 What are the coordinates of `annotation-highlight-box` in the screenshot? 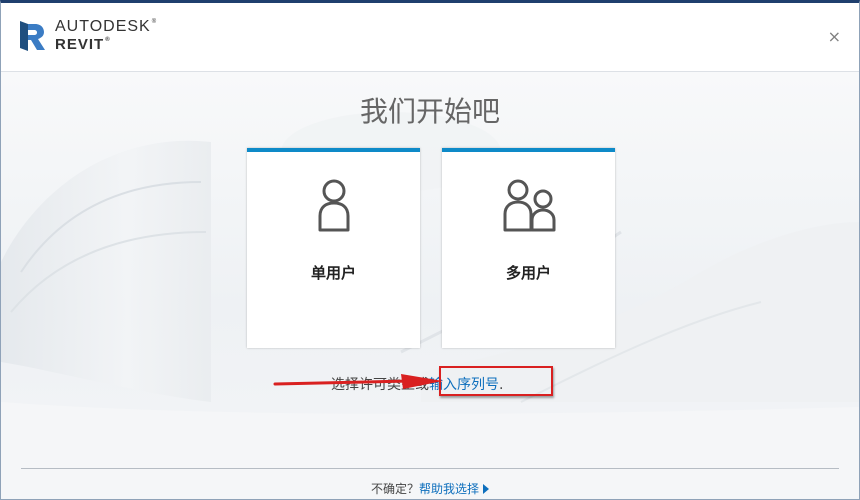 It's located at (496, 381).